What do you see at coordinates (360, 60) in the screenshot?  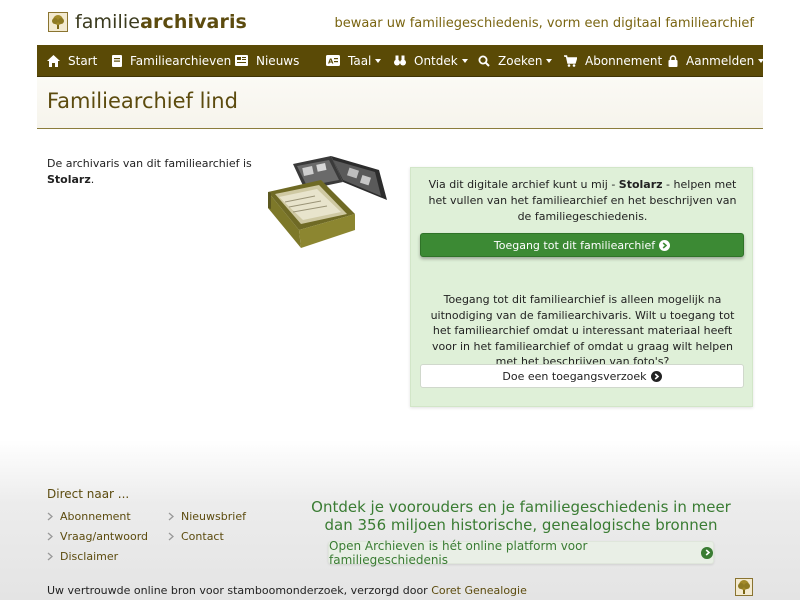 I see `nav-taal-label: Taal` at bounding box center [360, 60].